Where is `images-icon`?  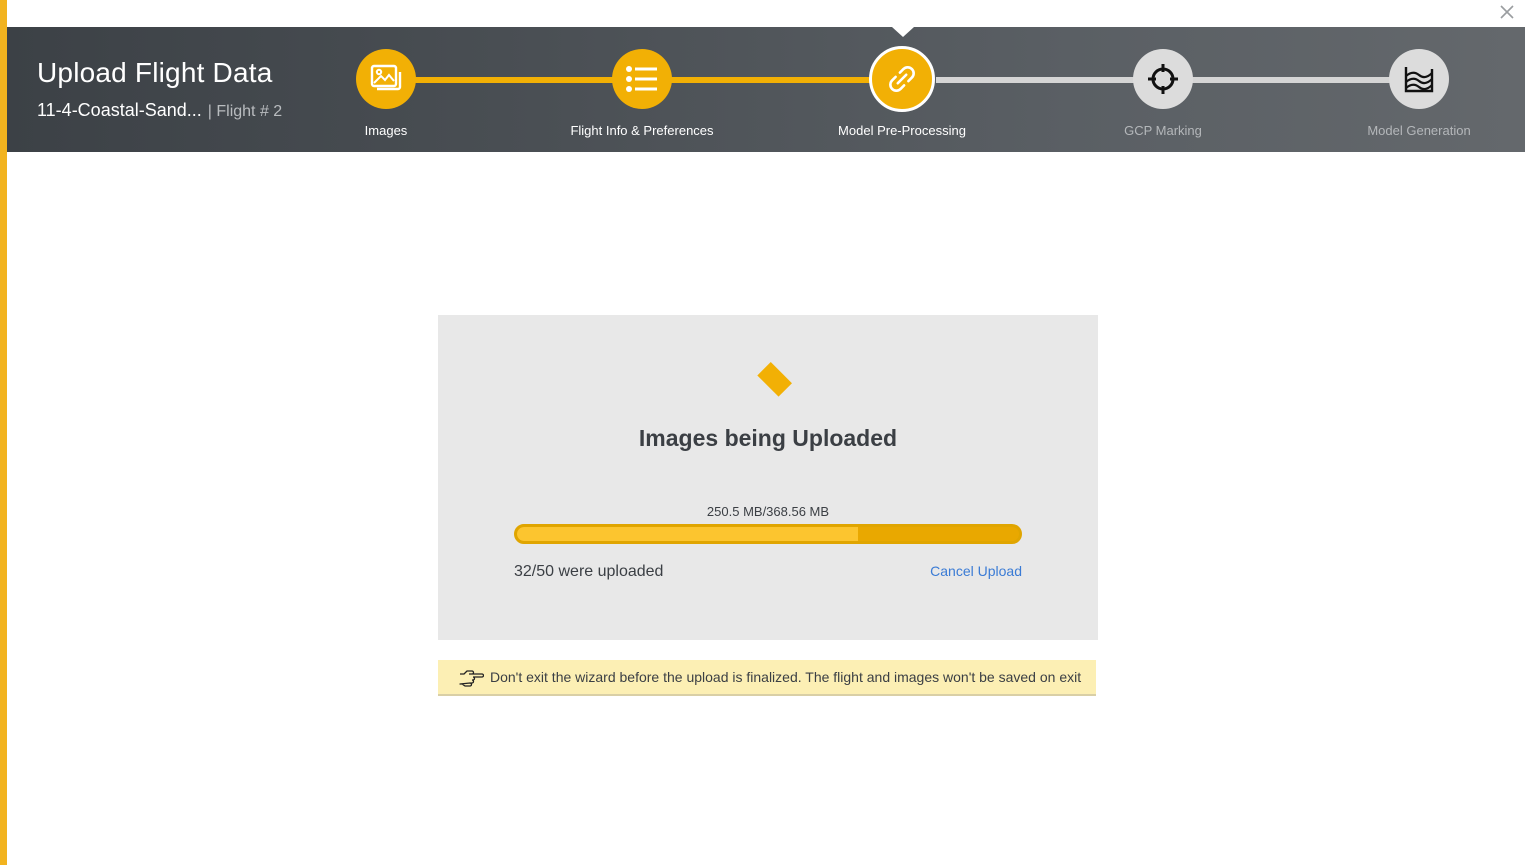
images-icon is located at coordinates (386, 77).